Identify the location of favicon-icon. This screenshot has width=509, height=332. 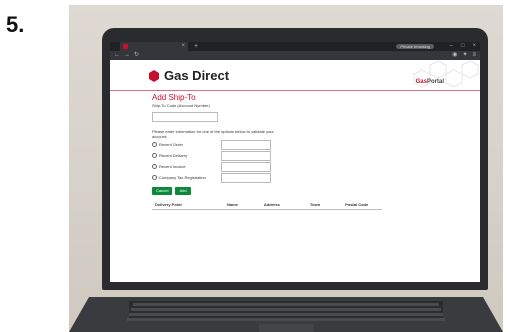
(125, 46).